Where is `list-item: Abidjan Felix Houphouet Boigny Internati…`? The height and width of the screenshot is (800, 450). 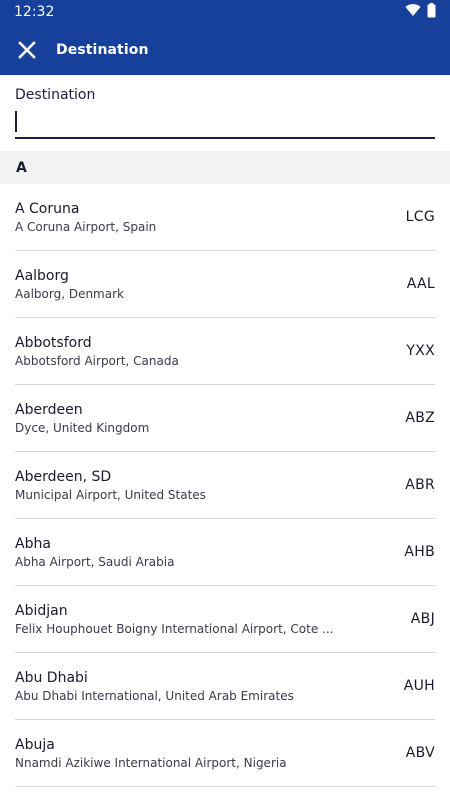 list-item: Abidjan Felix Houphouet Boigny Internati… is located at coordinates (225, 619).